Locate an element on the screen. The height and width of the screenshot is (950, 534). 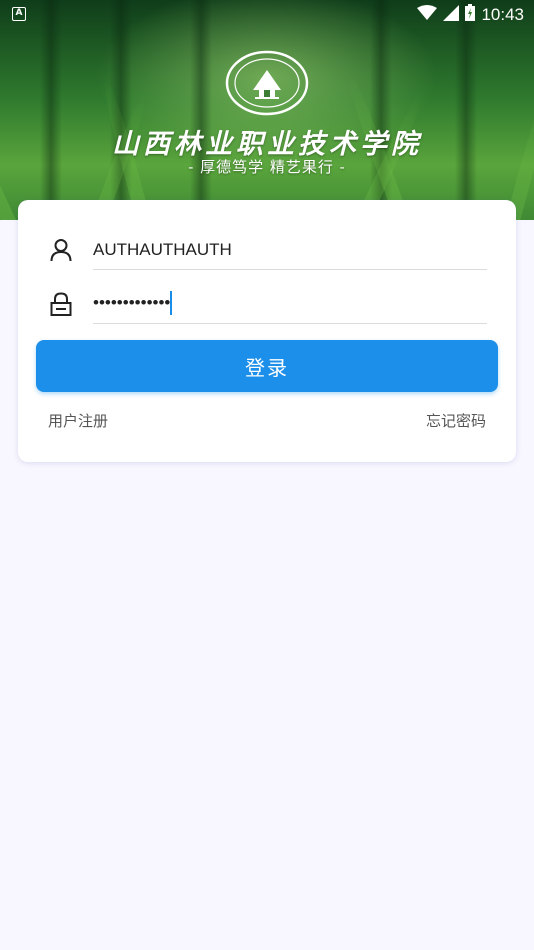
lock-icon is located at coordinates (61, 304).